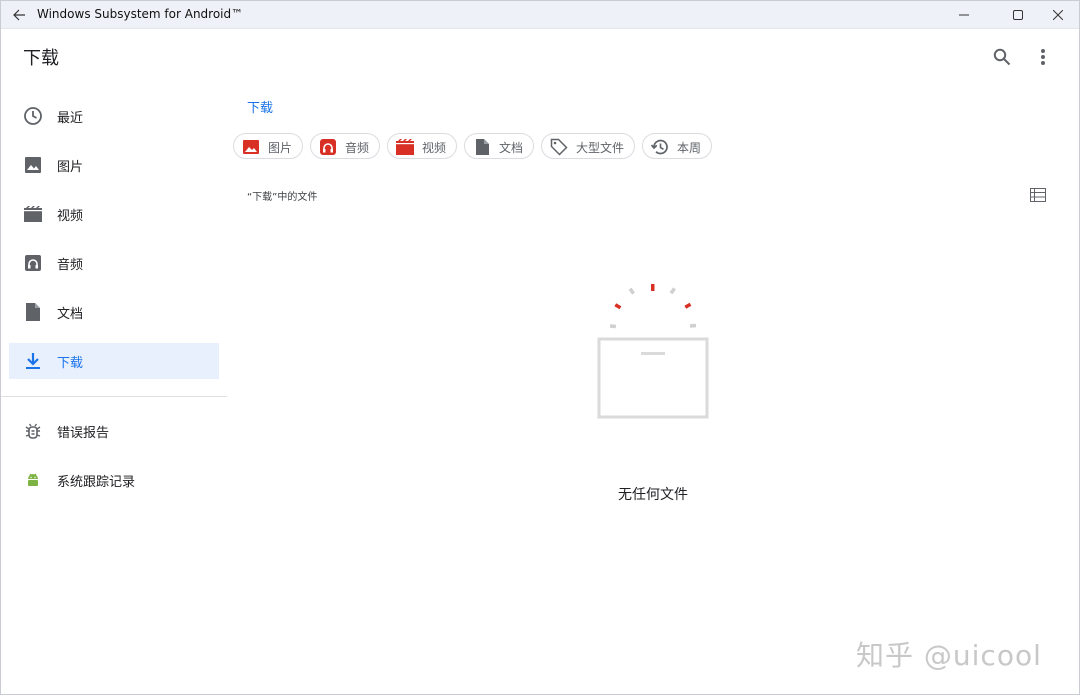 The width and height of the screenshot is (1080, 695). Describe the element at coordinates (260, 106) in the screenshot. I see `breadcrumb: 下载` at that location.